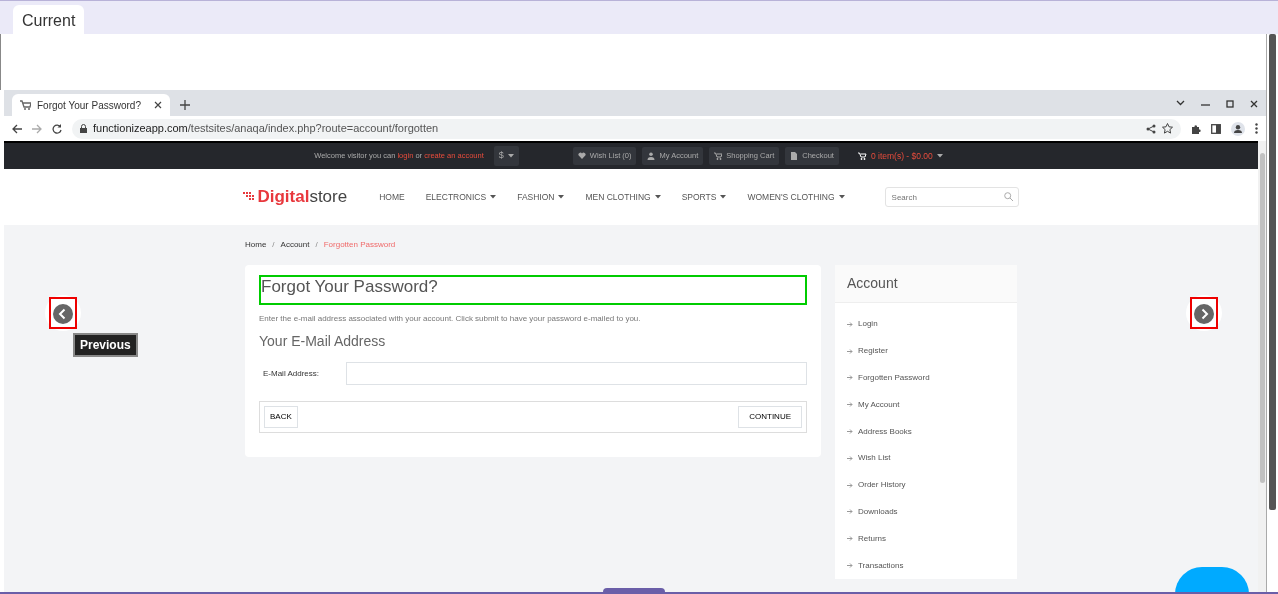 This screenshot has height=594, width=1278. I want to click on nav-link: ELECTRONICS, so click(456, 197).